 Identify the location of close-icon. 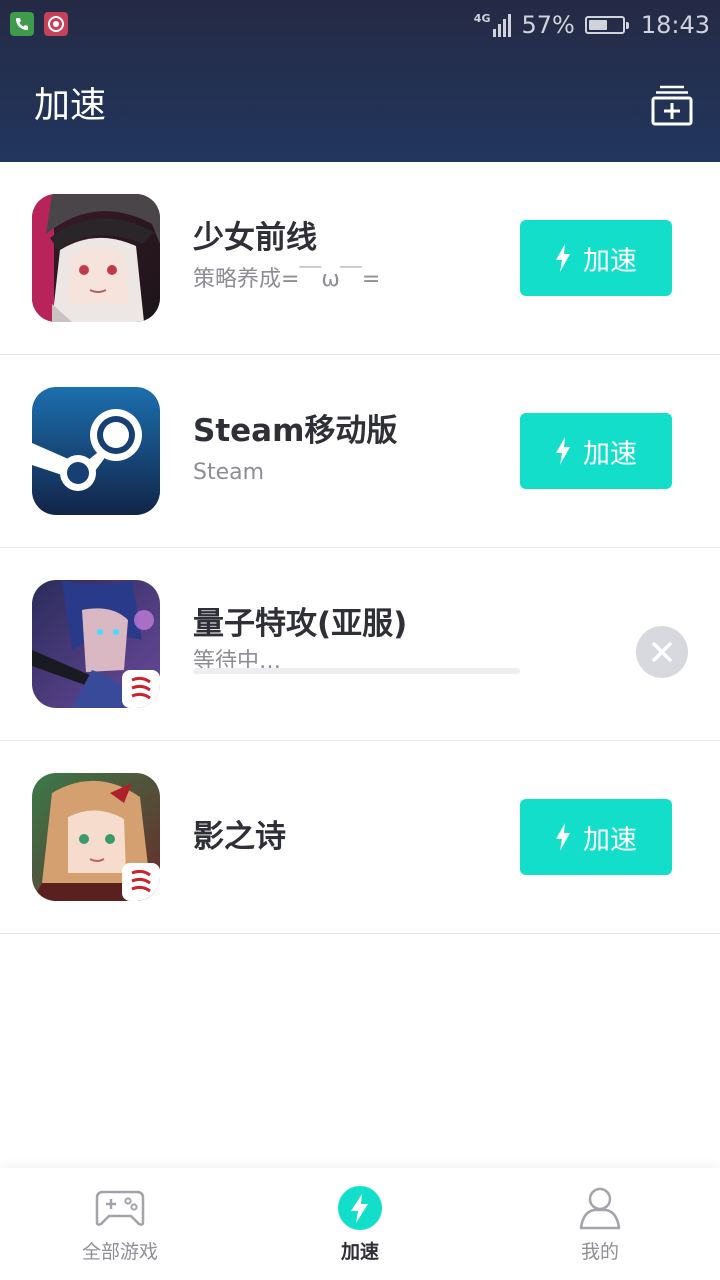
(662, 652).